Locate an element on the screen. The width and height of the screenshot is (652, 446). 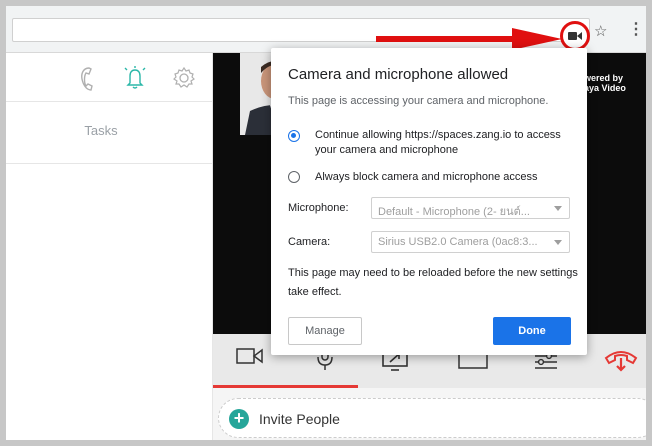
manage-button: Manage is located at coordinates (325, 331).